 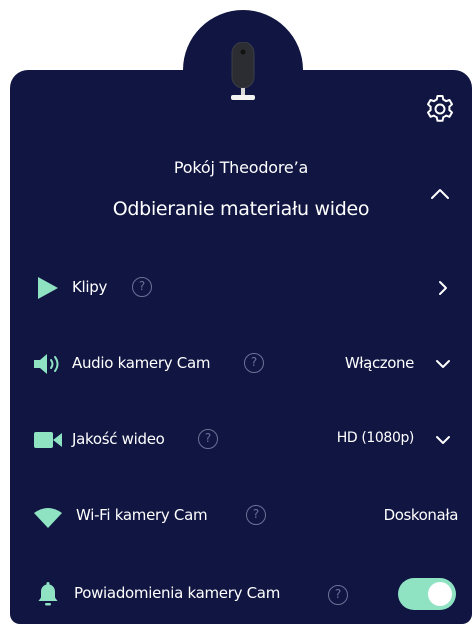 What do you see at coordinates (48, 518) in the screenshot?
I see `wifi-icon` at bounding box center [48, 518].